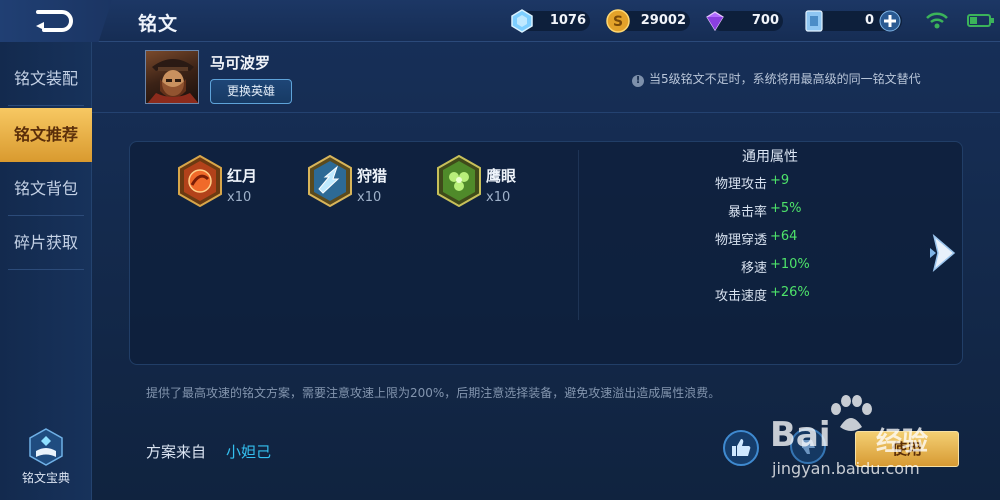  What do you see at coordinates (785, 79) in the screenshot?
I see `notice-text: 当5级铭文不足时，系统将用最高级的同一铭文替代` at bounding box center [785, 79].